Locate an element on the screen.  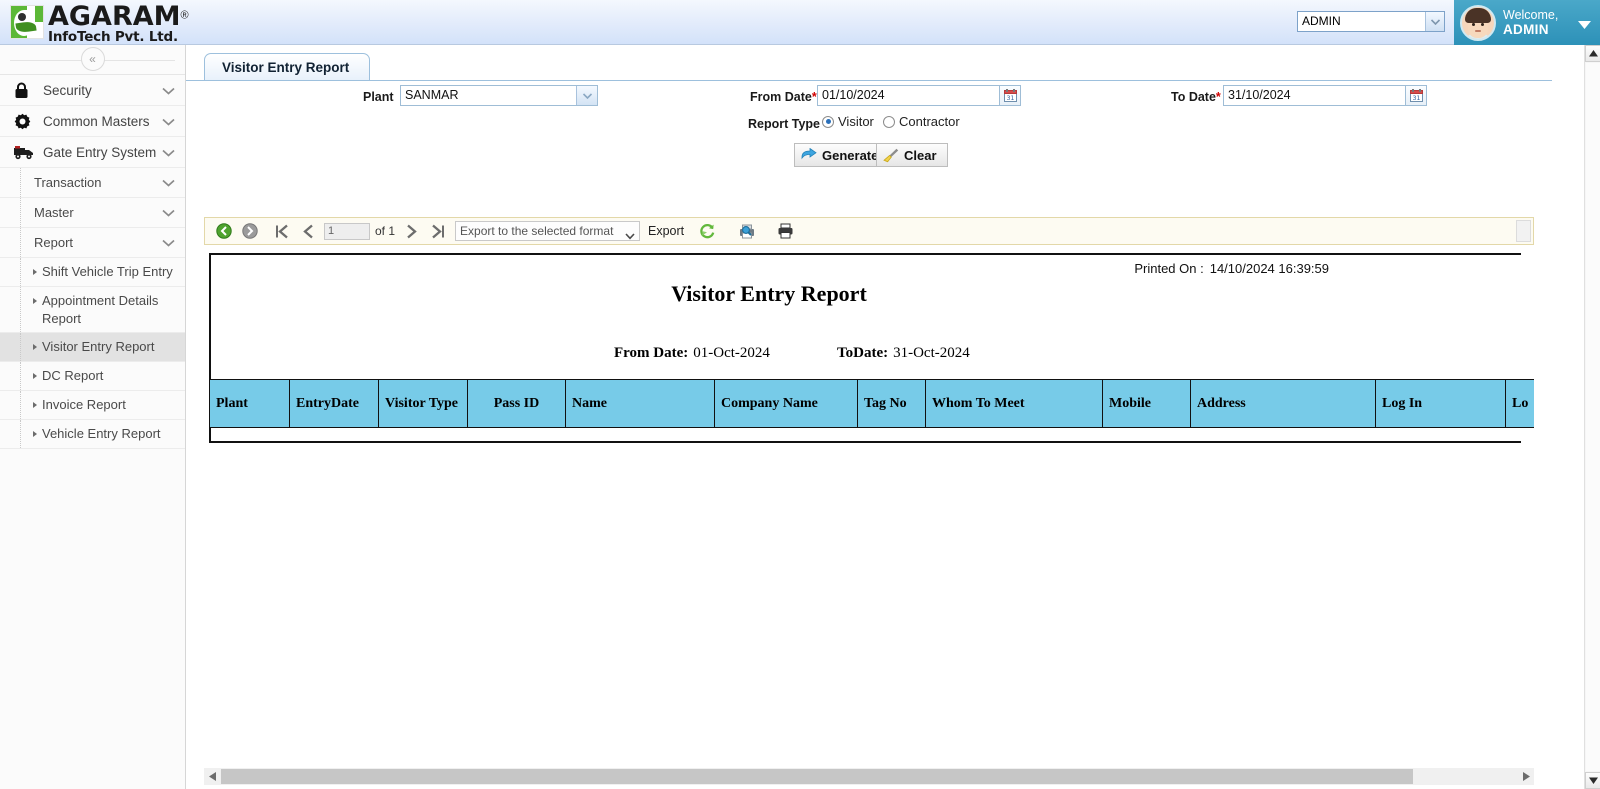
scroll-right-icon is located at coordinates (1525, 776).